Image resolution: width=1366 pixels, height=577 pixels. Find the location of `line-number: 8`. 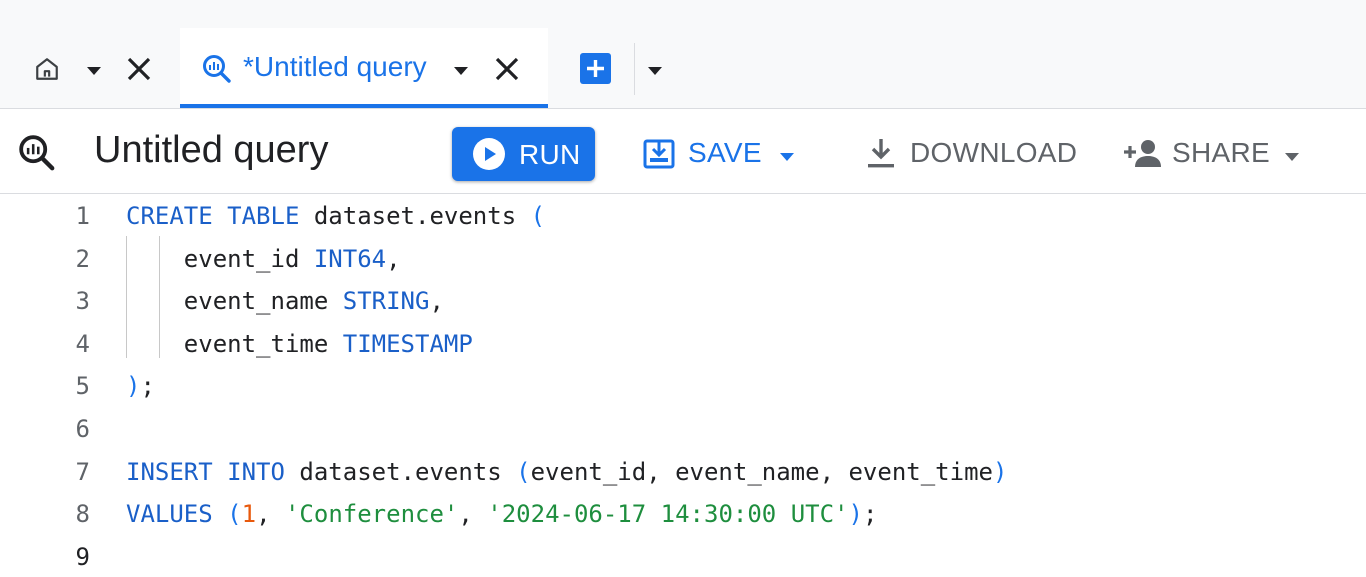

line-number: 8 is located at coordinates (82, 514).